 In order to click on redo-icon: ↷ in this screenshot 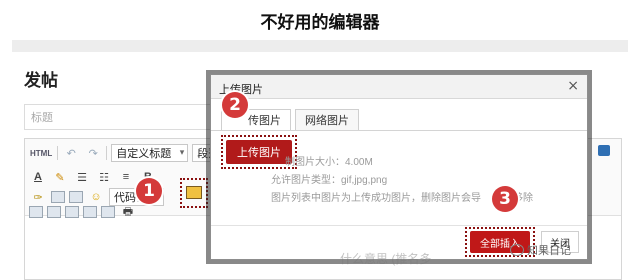, I will do `click(93, 153)`.